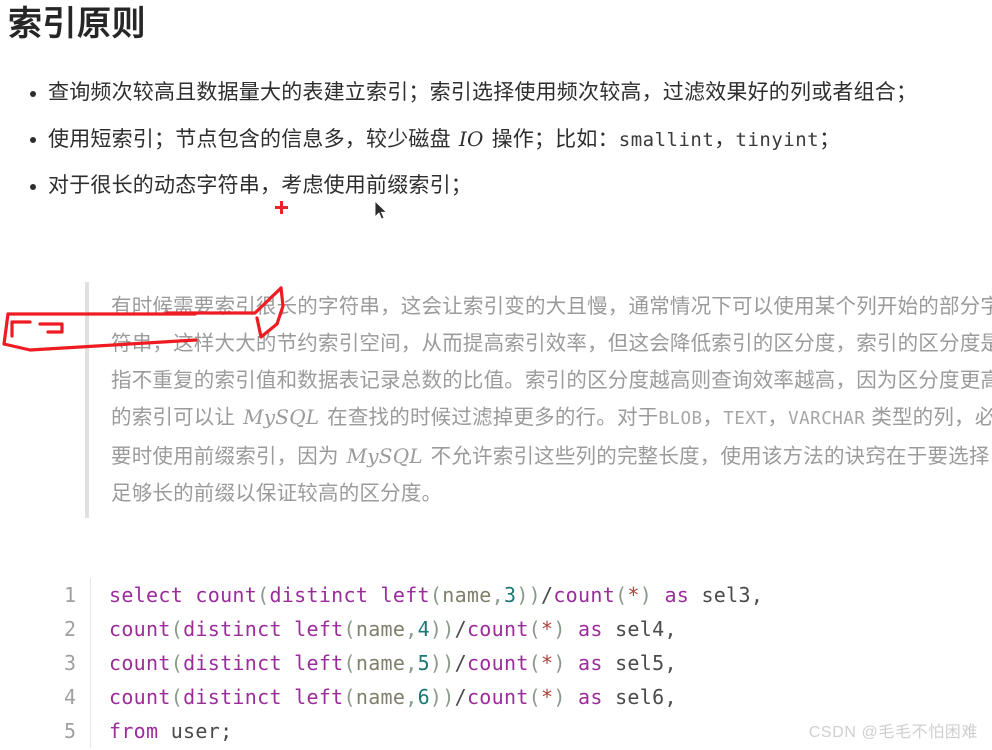  What do you see at coordinates (195, 731) in the screenshot?
I see `token-op: user;` at bounding box center [195, 731].